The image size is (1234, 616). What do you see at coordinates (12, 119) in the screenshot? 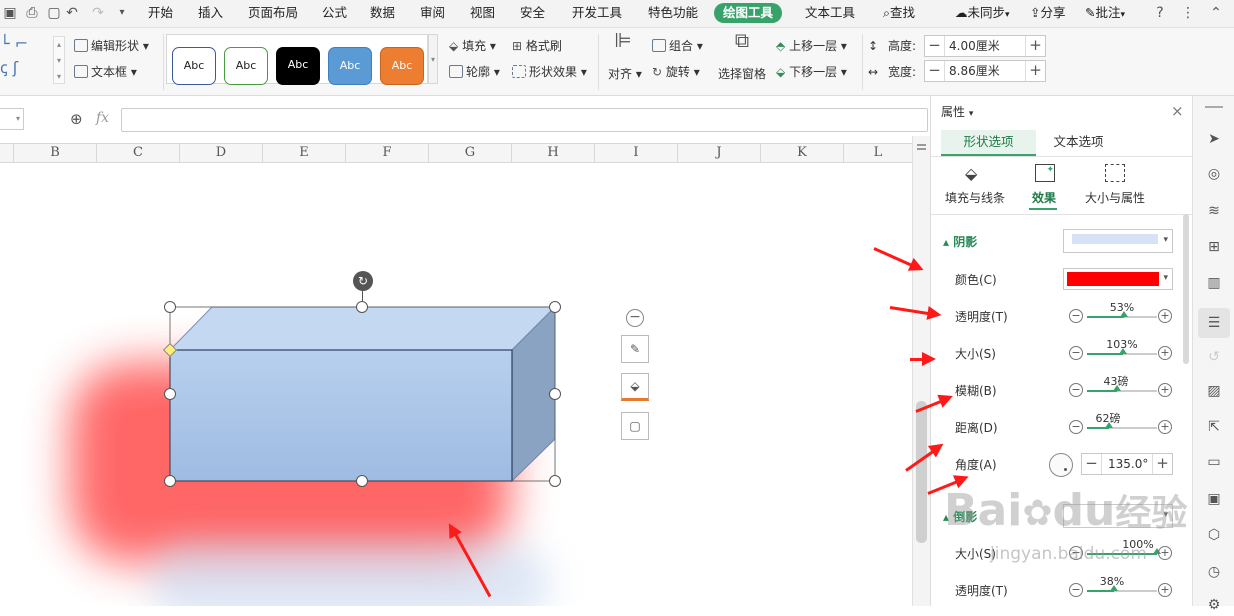
I see `name-box-dropdown: ▾` at bounding box center [12, 119].